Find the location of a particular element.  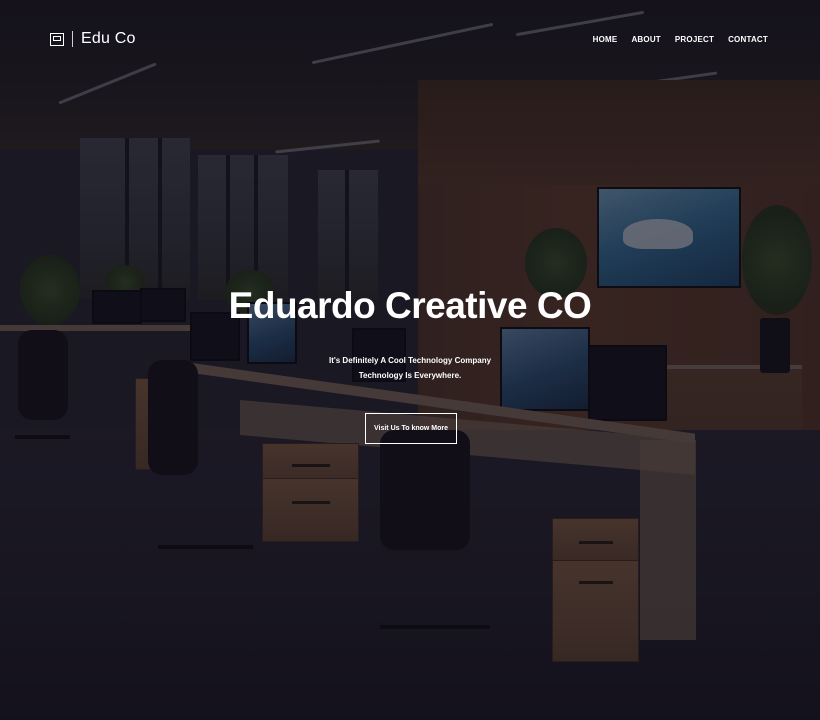

laptop-icon is located at coordinates (57, 39).